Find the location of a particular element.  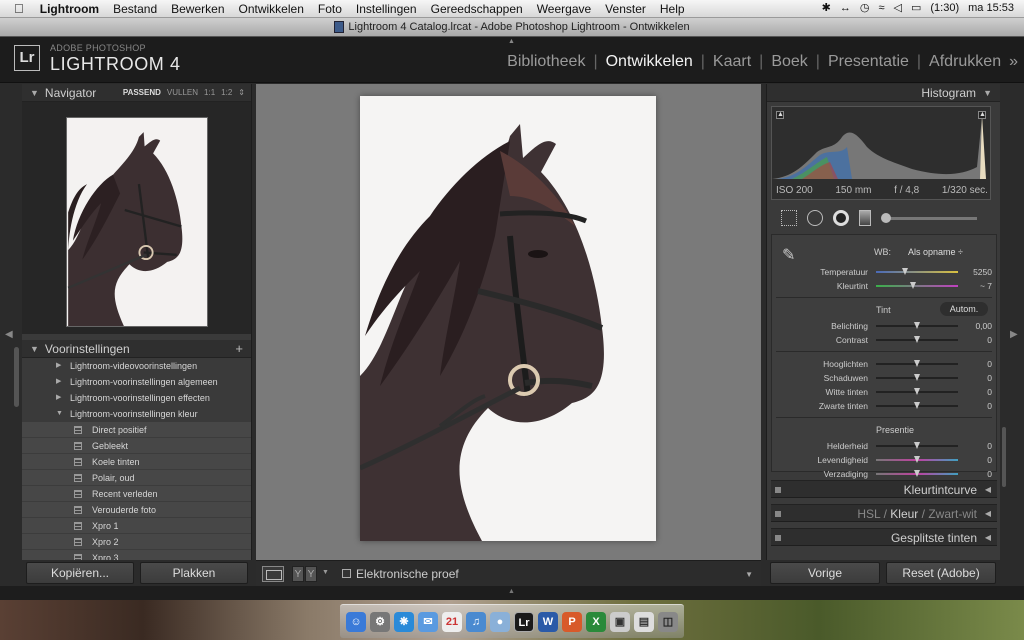

spot-removal-icon is located at coordinates (815, 218).